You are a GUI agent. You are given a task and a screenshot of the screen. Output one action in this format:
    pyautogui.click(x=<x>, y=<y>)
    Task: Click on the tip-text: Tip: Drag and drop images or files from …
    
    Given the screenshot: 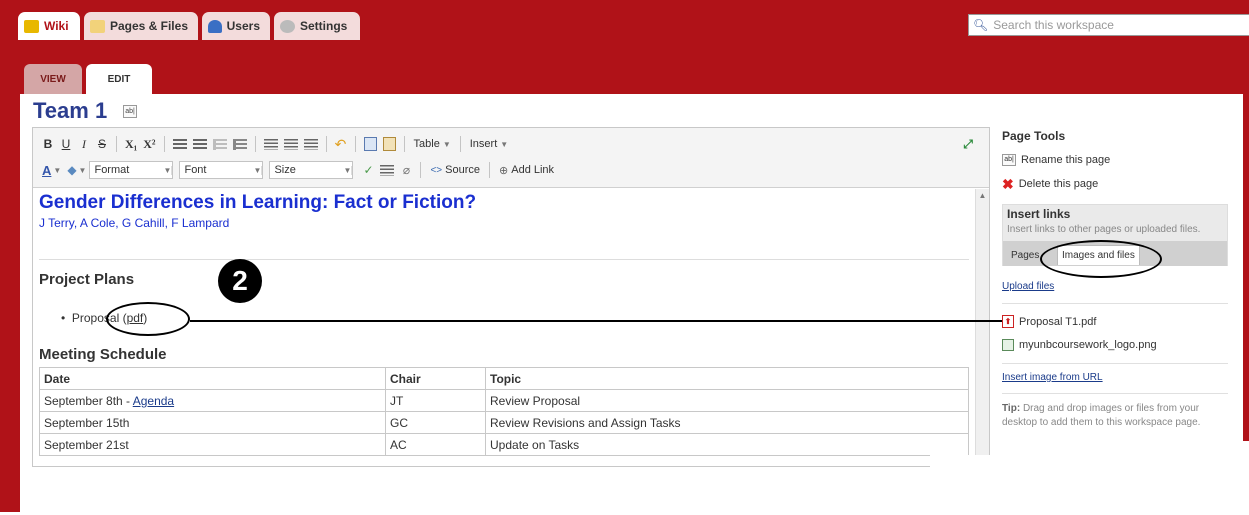 What is the action you would take?
    pyautogui.click(x=1115, y=416)
    